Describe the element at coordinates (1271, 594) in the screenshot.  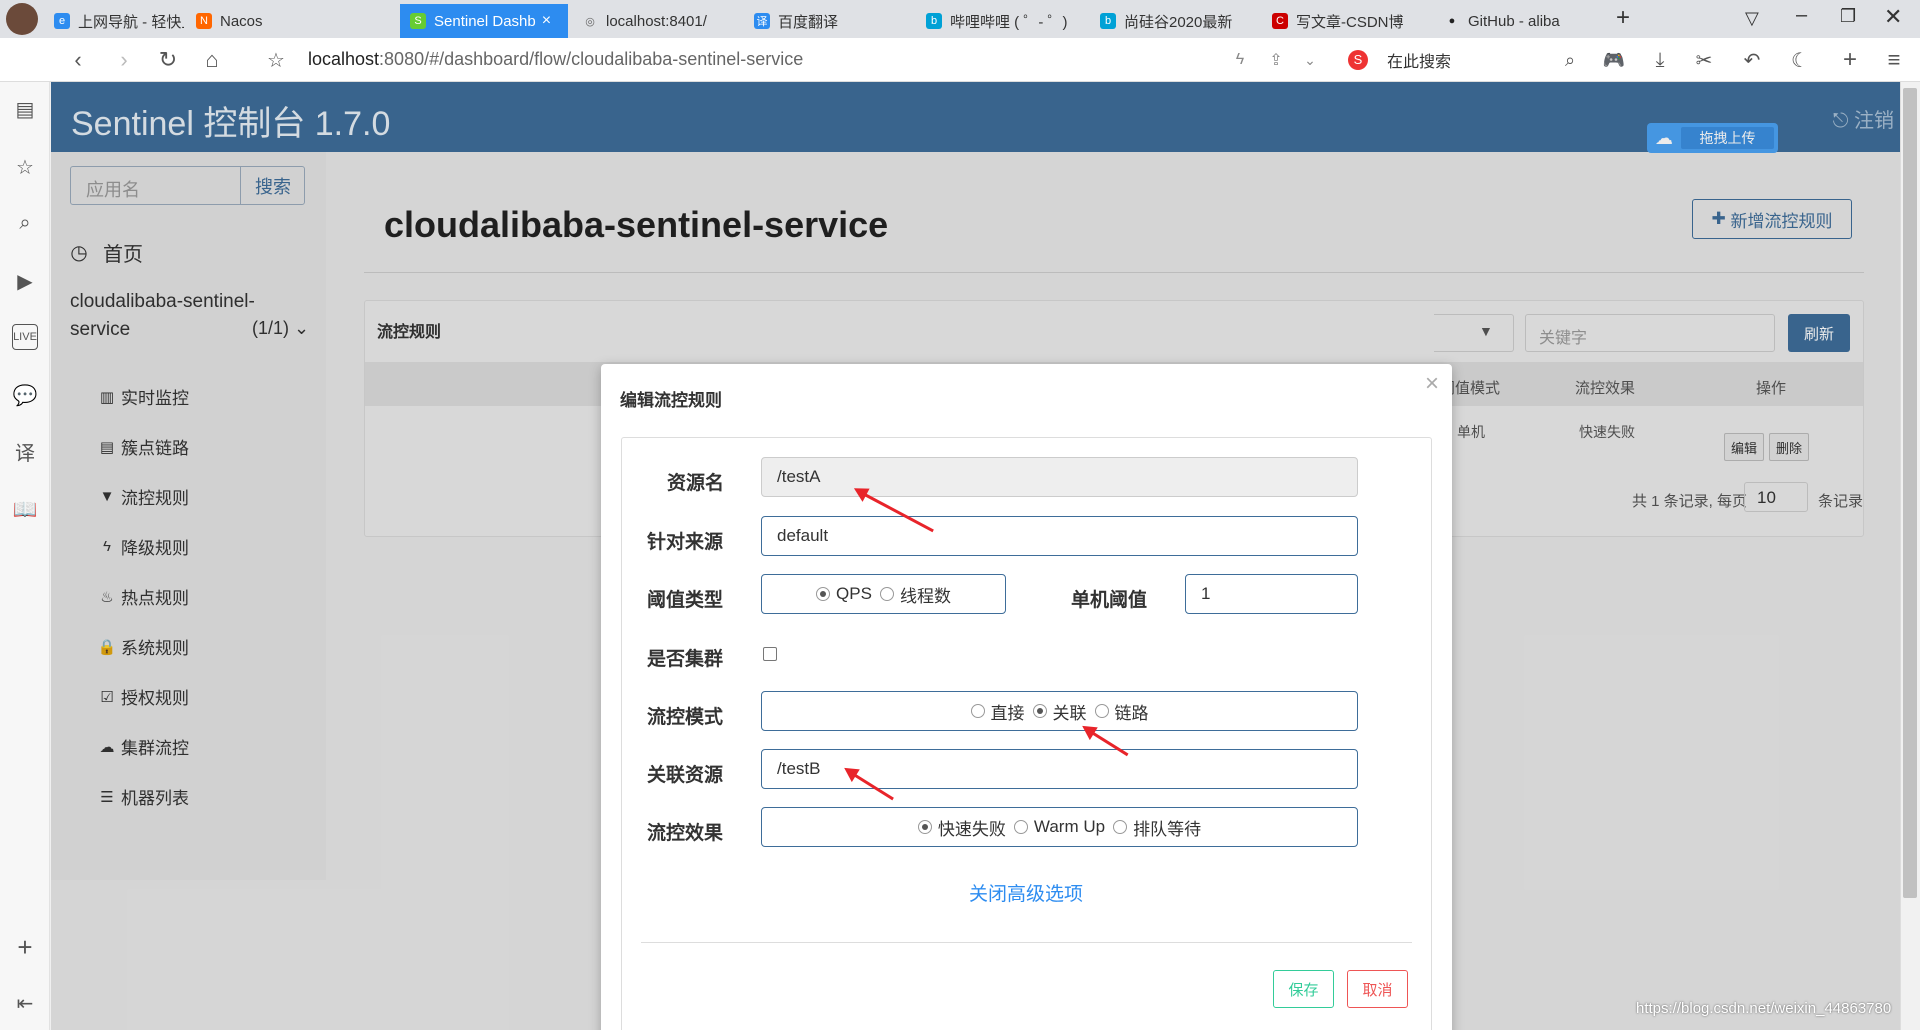
I see `threshold-input: 1` at that location.